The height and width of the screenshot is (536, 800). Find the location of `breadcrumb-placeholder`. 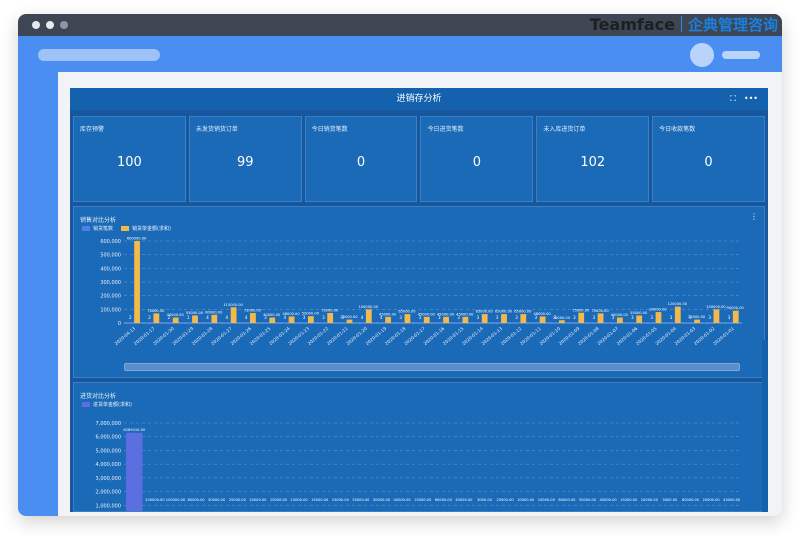

breadcrumb-placeholder is located at coordinates (99, 55).